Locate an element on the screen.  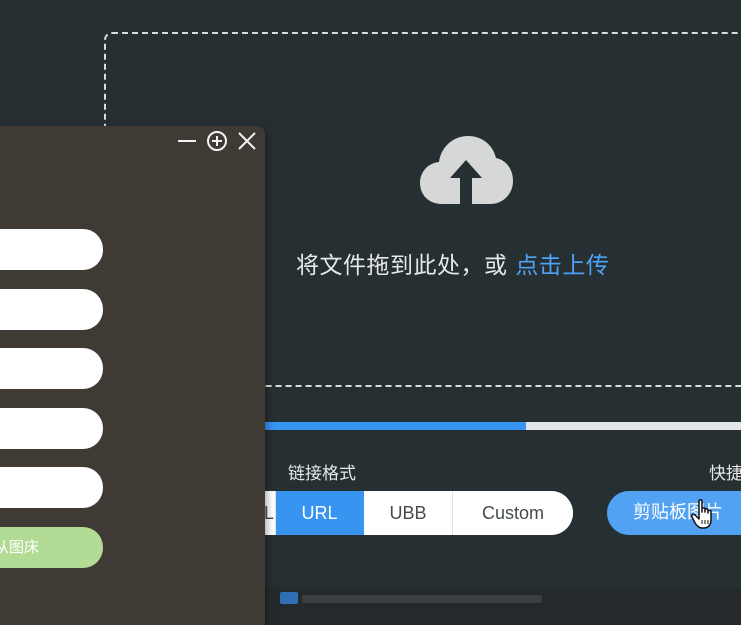
hand-pointer-icon is located at coordinates (701, 514).